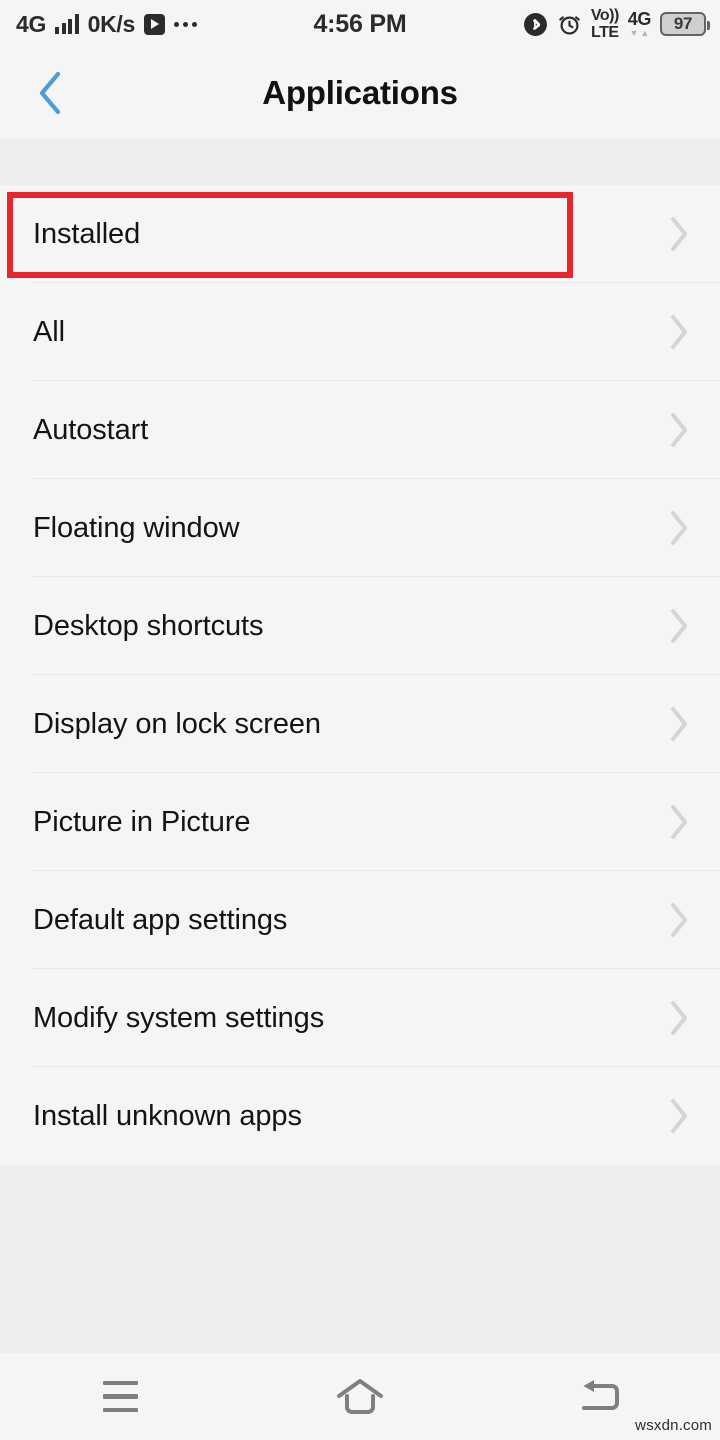 The image size is (720, 1440). I want to click on data-rate-label: 0K/s, so click(111, 23).